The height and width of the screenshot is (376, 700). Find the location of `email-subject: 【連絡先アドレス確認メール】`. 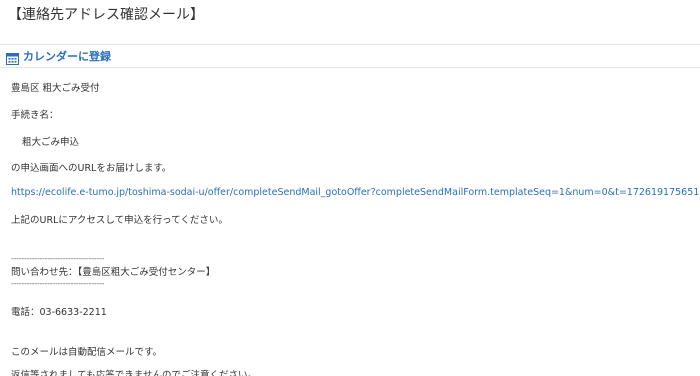

email-subject: 【連絡先アドレス確認メール】 is located at coordinates (106, 15).